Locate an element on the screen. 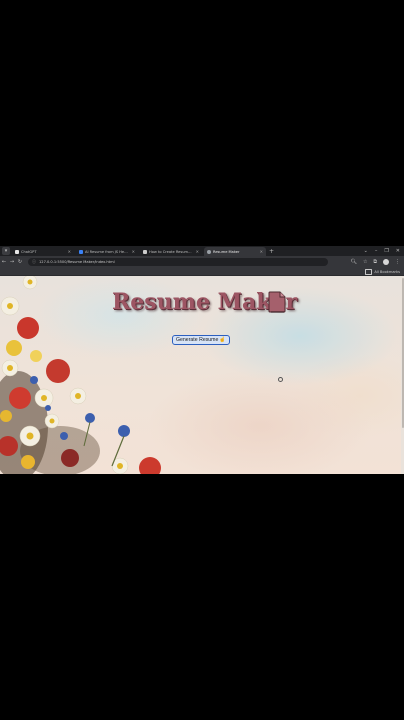  extensions-icon: ⧉ is located at coordinates (375, 262).